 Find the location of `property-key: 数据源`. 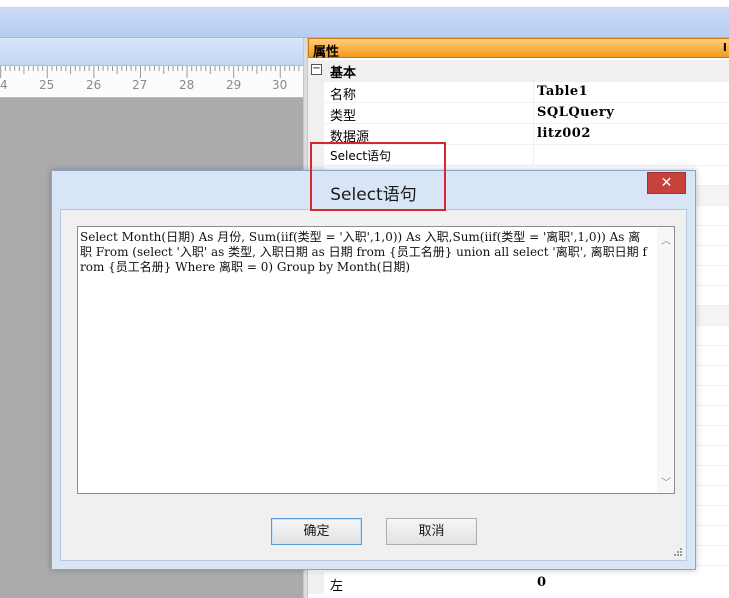

property-key: 数据源 is located at coordinates (350, 137).